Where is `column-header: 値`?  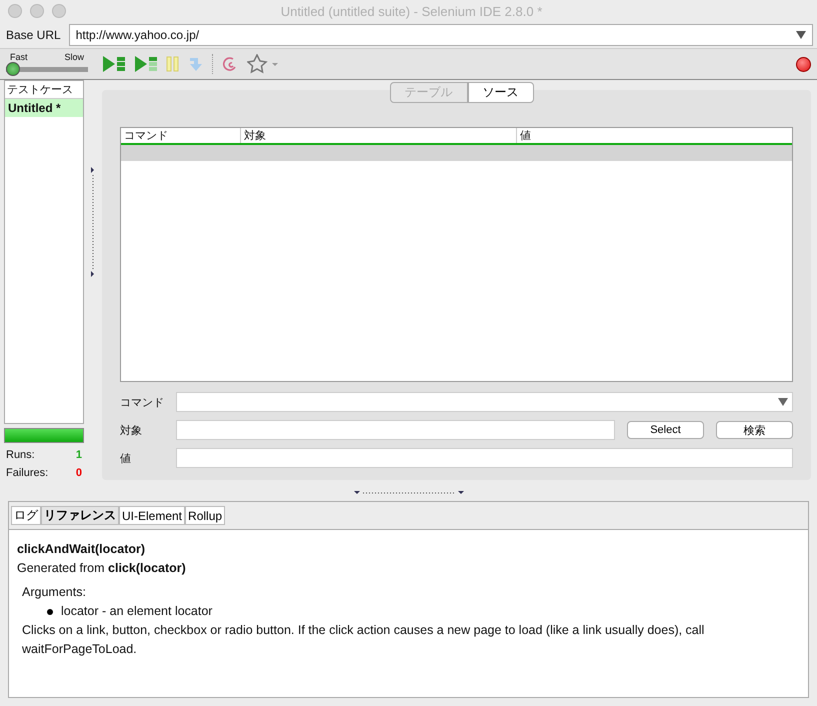 column-header: 値 is located at coordinates (524, 135).